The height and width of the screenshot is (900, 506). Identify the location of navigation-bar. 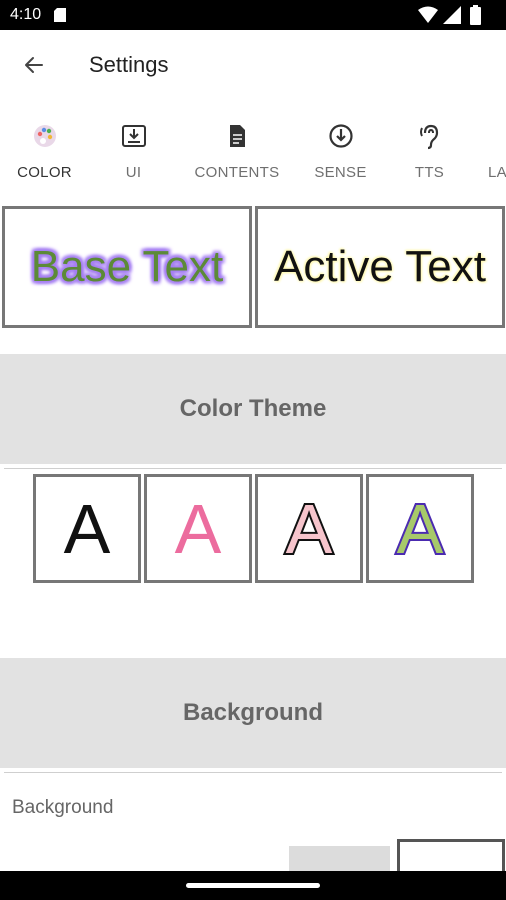
(253, 885).